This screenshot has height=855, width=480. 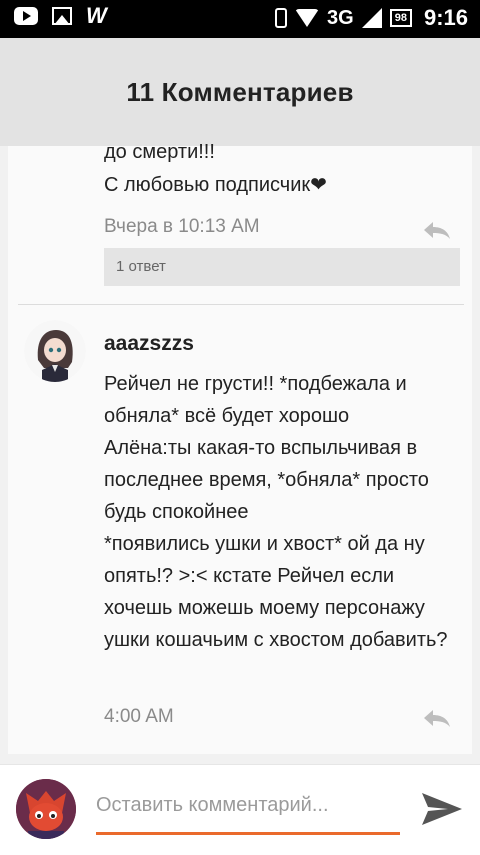 What do you see at coordinates (400, 18) in the screenshot?
I see `battery-icon: 98` at bounding box center [400, 18].